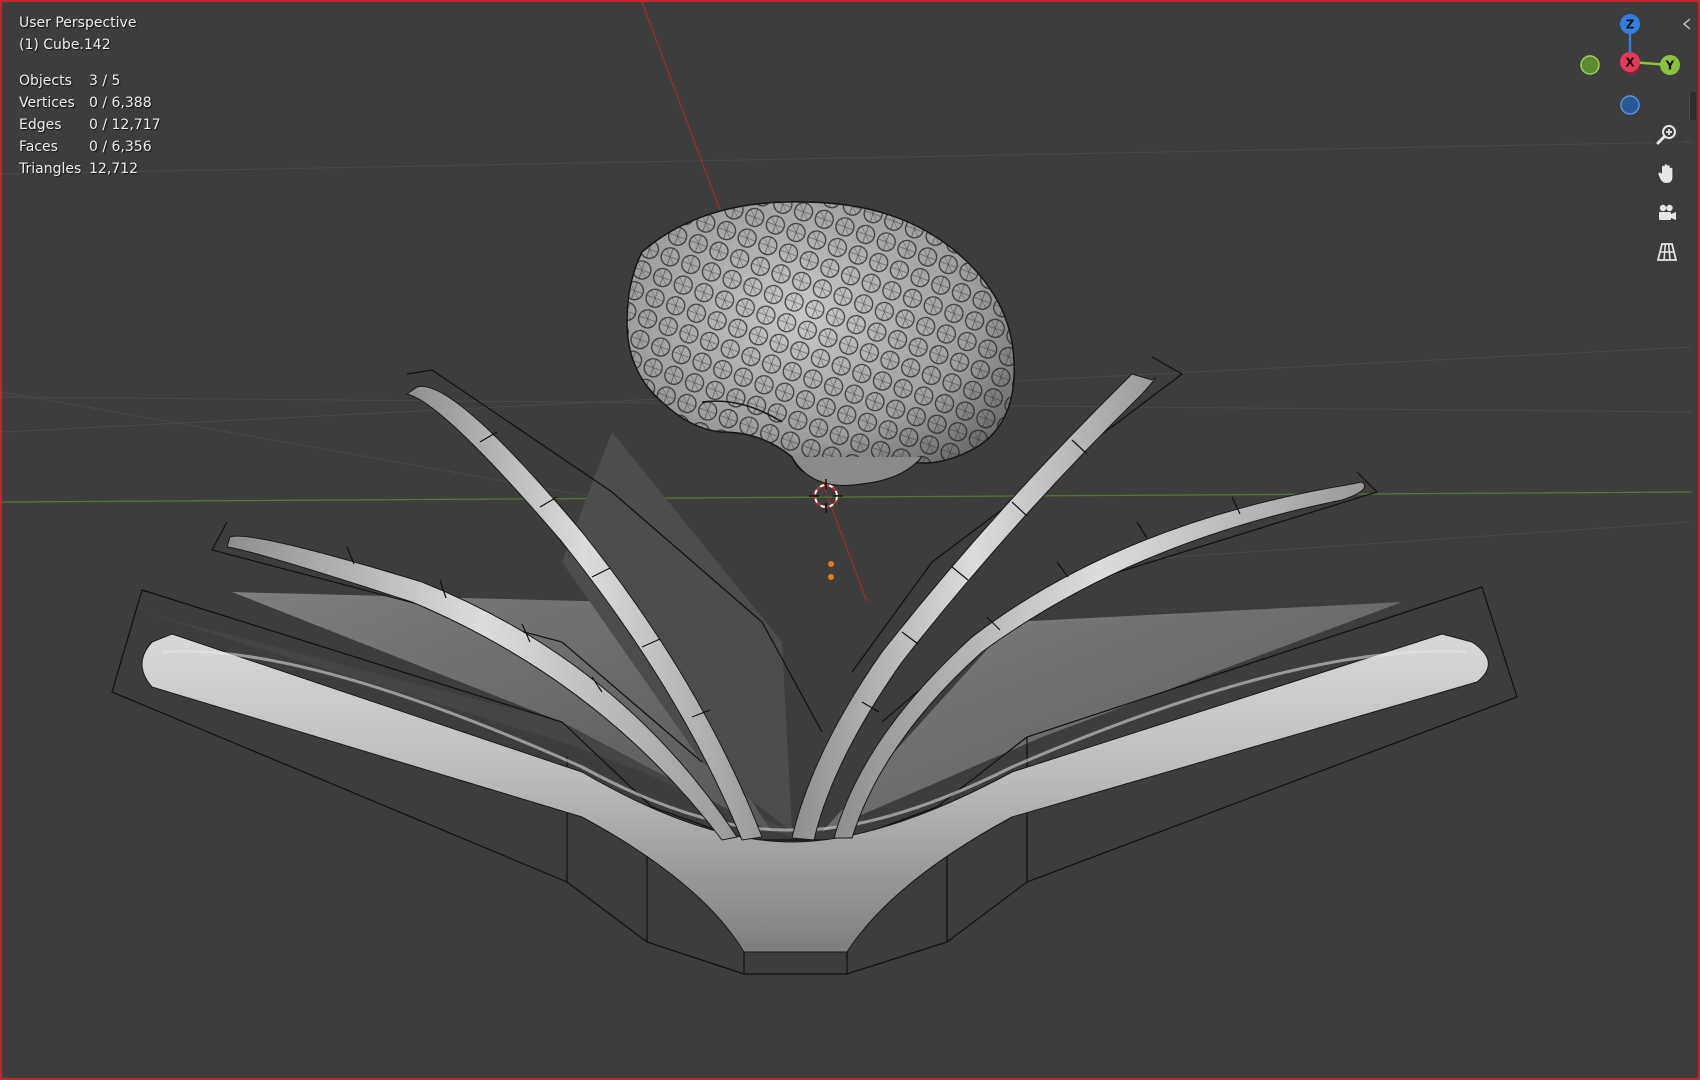 Image resolution: width=1700 pixels, height=1080 pixels. Describe the element at coordinates (820, 344) in the screenshot. I see `brain-mesh` at that location.